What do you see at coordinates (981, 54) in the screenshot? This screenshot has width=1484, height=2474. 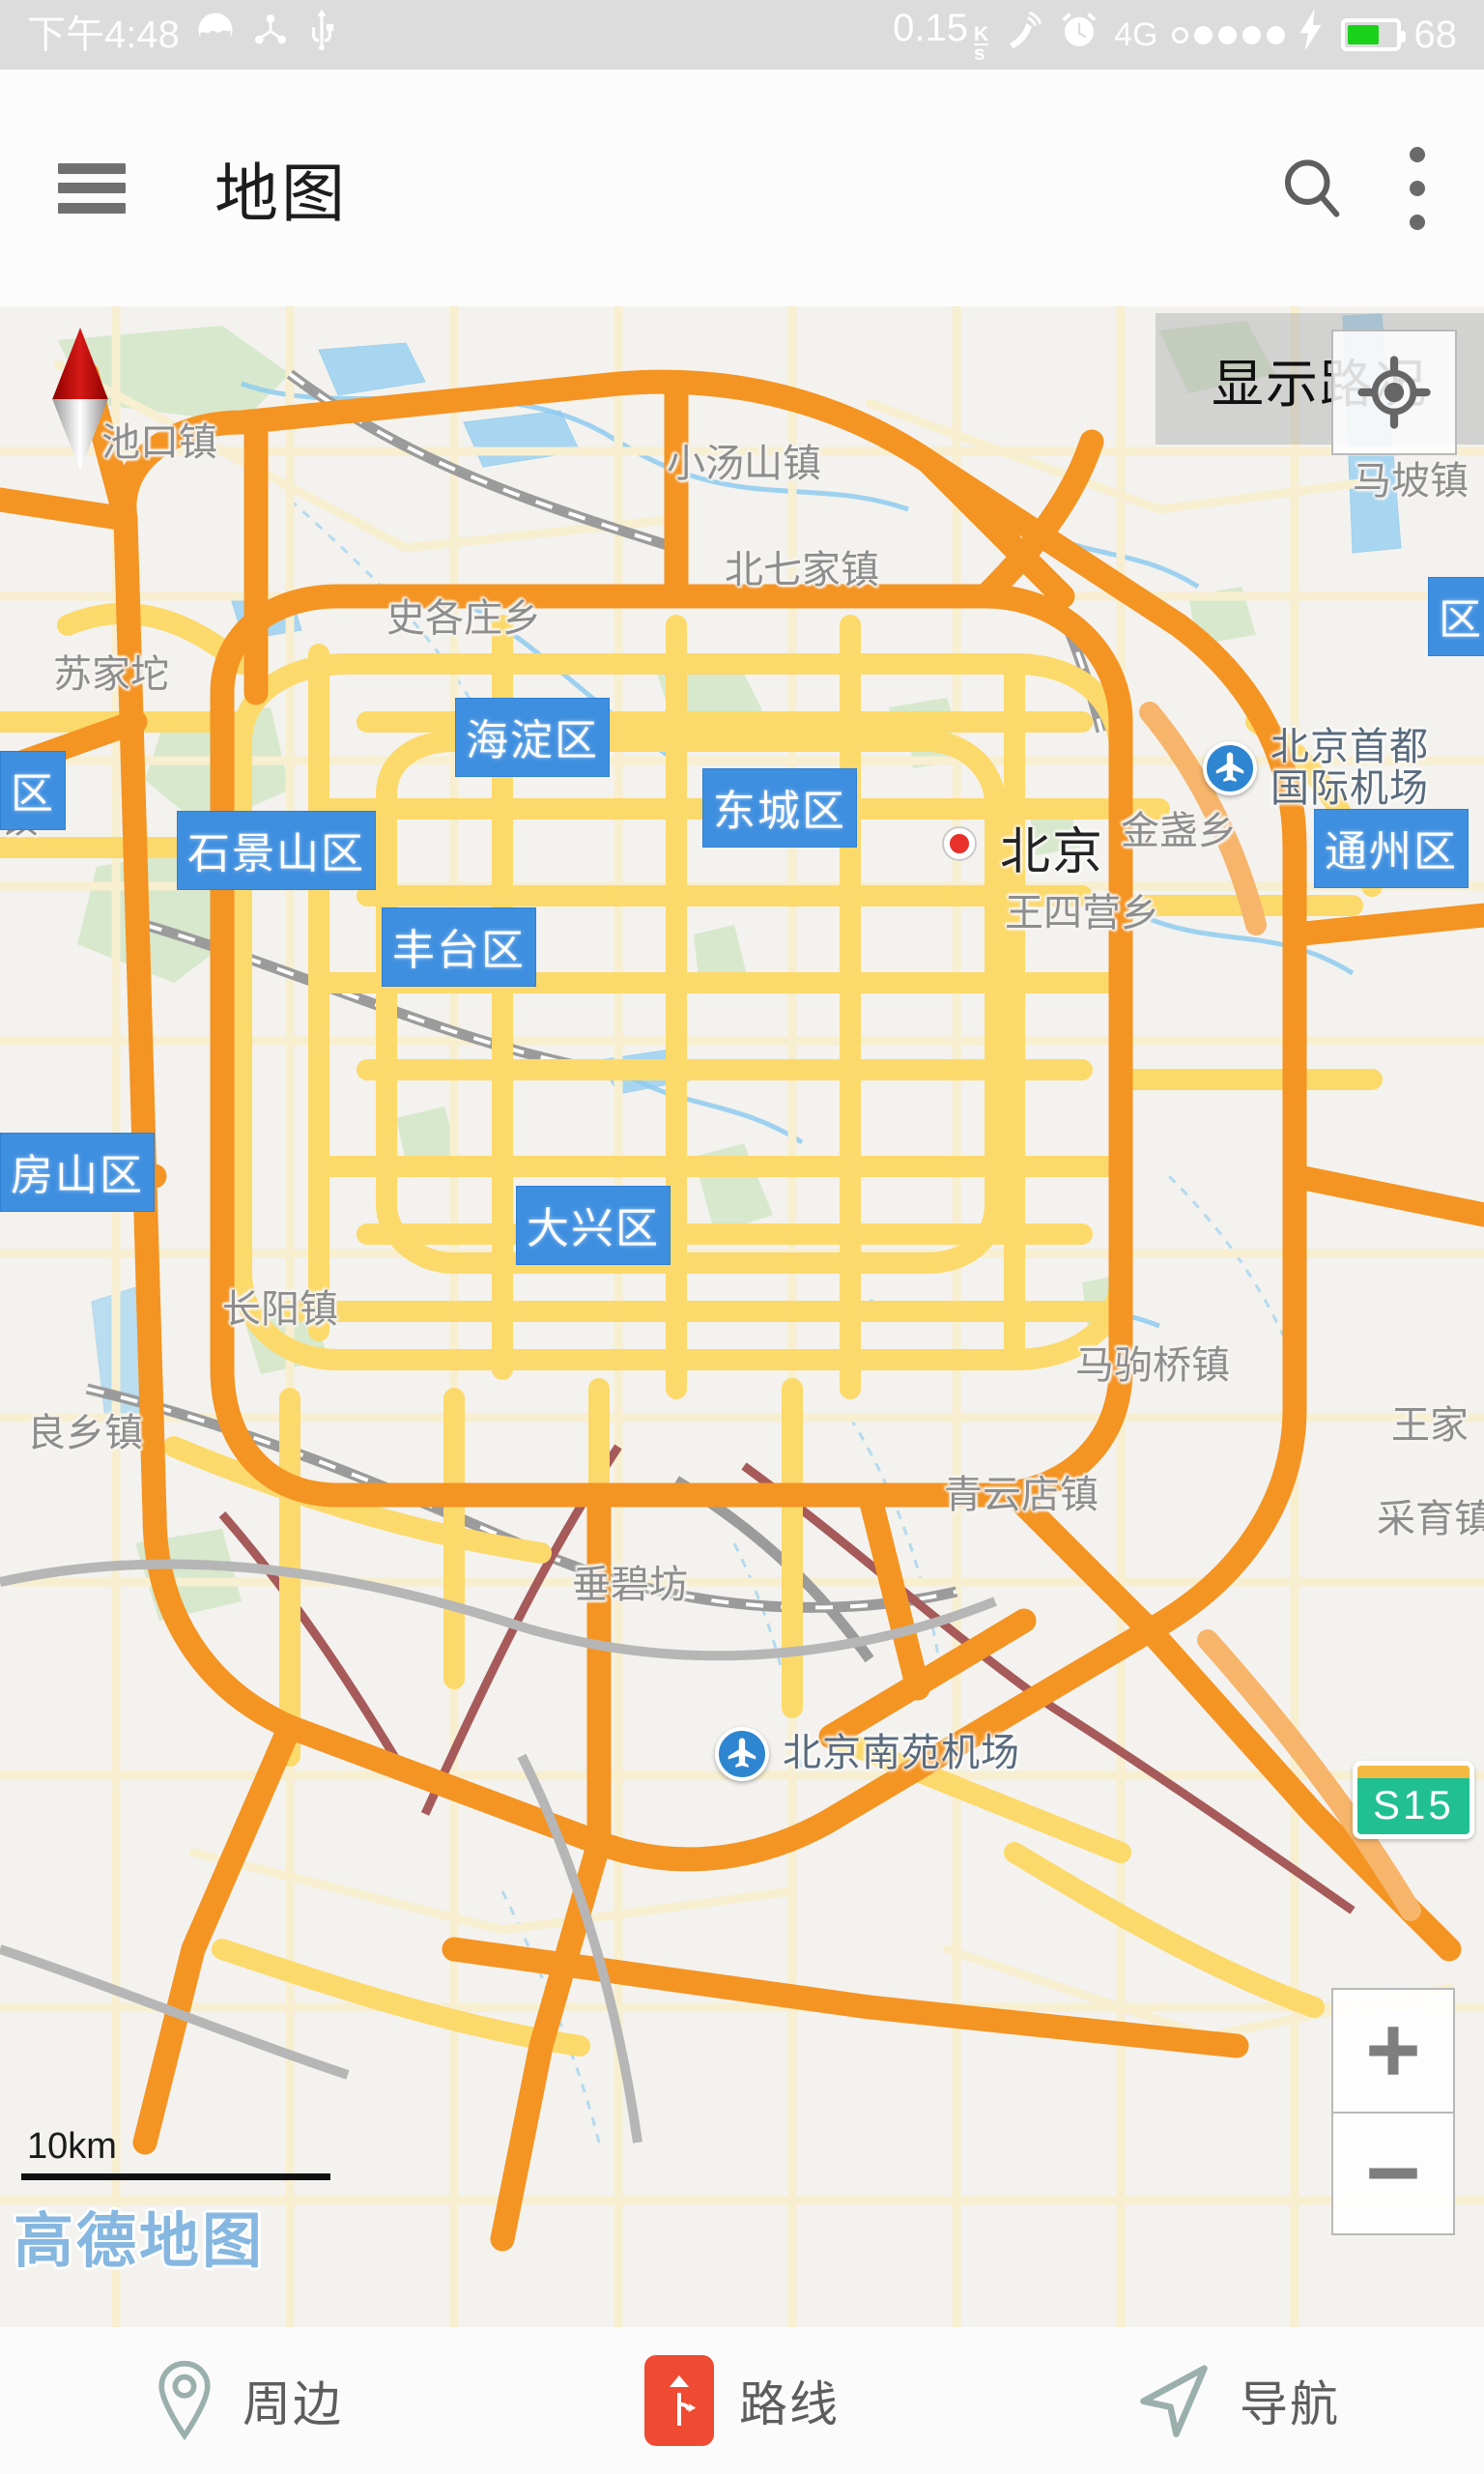 I see `bandwidth-unit-bottom: s` at bounding box center [981, 54].